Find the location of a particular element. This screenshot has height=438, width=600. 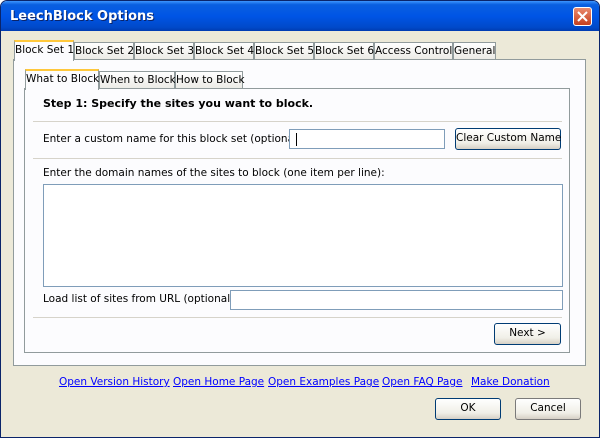

text-caret is located at coordinates (296, 139).